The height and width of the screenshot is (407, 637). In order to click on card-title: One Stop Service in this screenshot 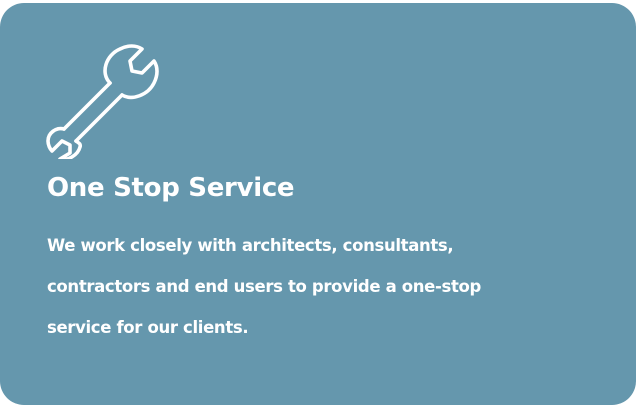, I will do `click(171, 188)`.